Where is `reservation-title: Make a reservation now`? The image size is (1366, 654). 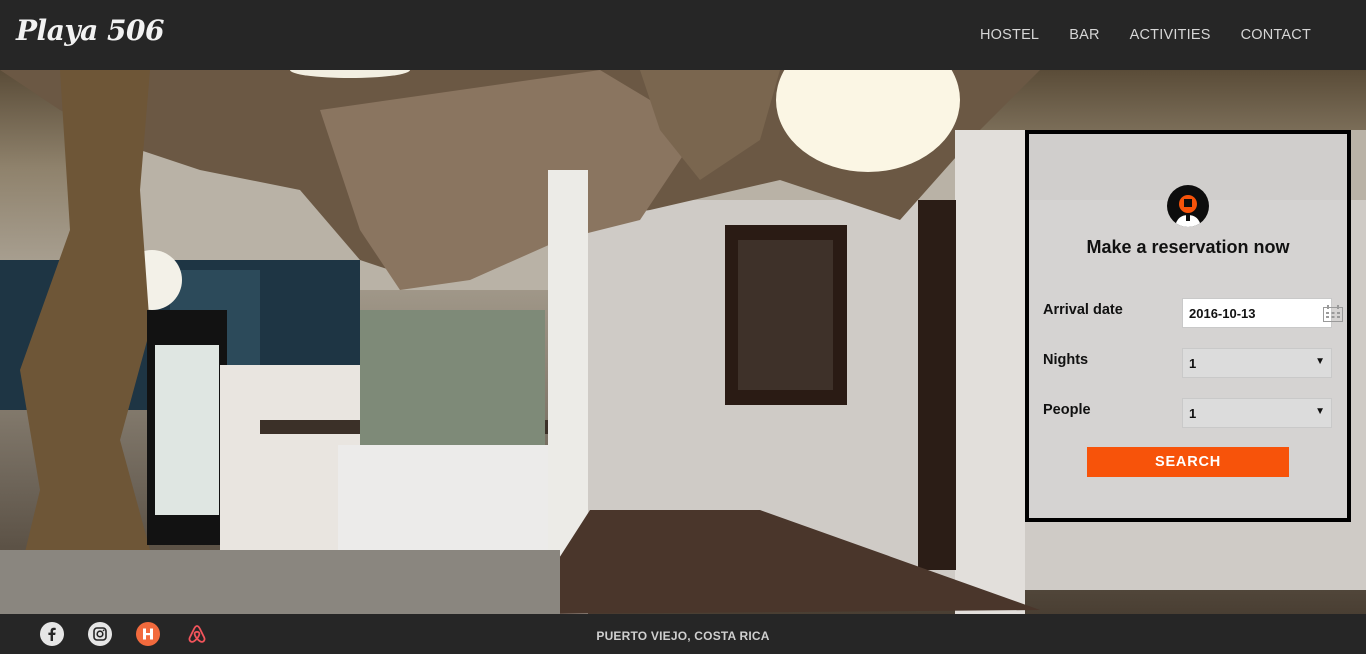 reservation-title: Make a reservation now is located at coordinates (1188, 247).